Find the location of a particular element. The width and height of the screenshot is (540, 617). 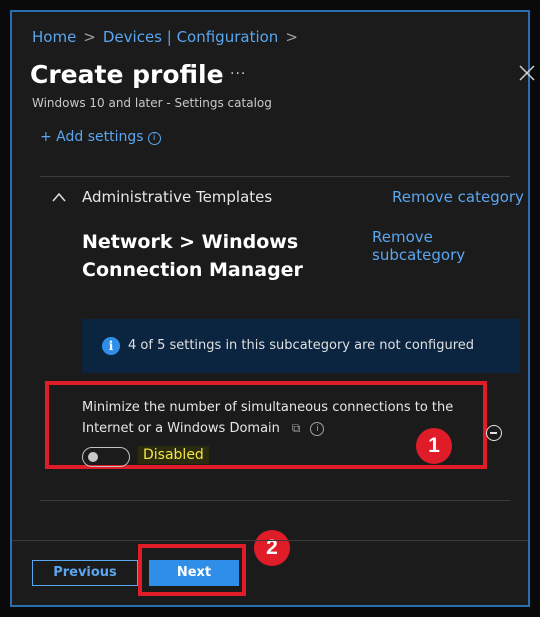

add-settings-link: + Add settings i is located at coordinates (100, 137).